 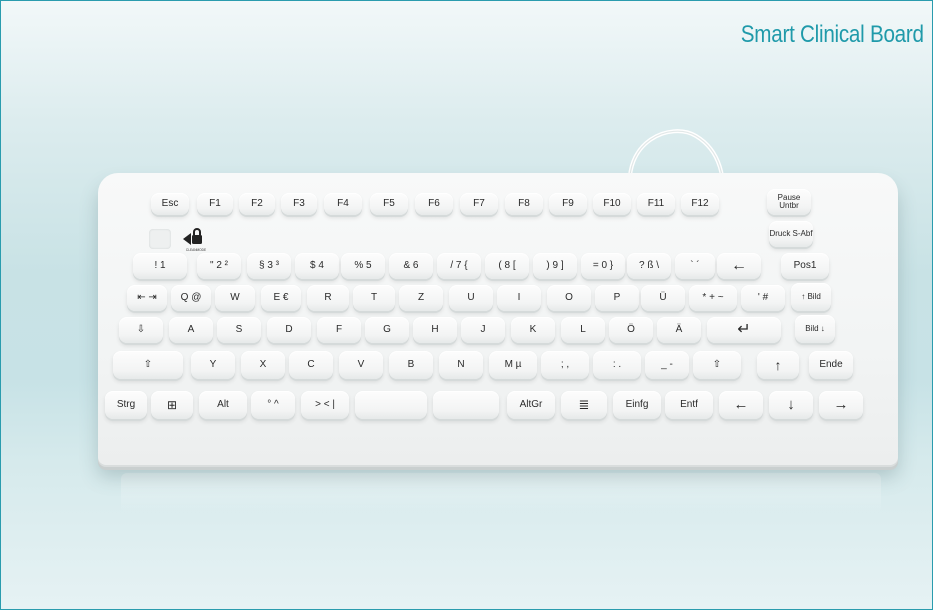 I want to click on key-2: " 2 ², so click(x=219, y=266).